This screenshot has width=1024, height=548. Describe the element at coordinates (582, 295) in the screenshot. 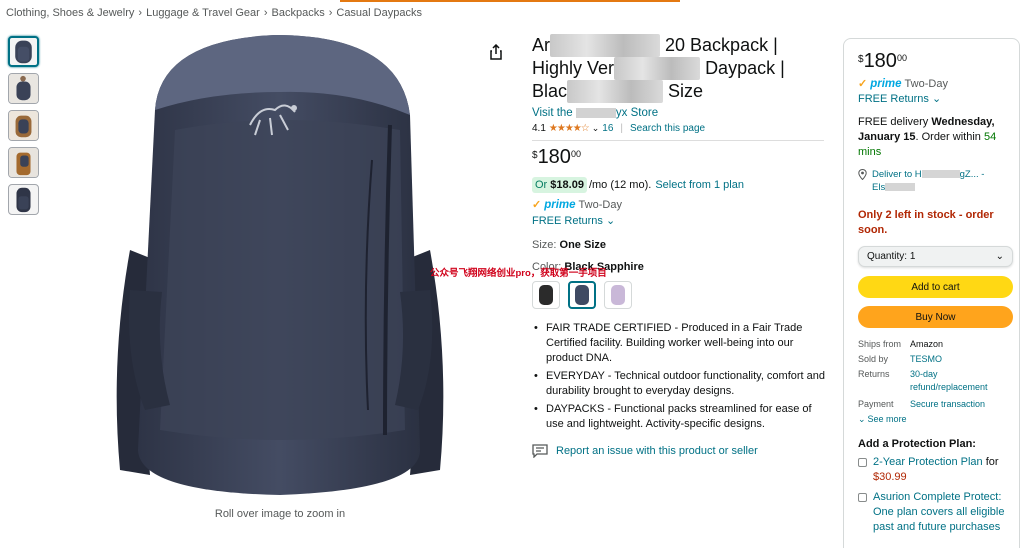

I see `swatch-black-sapphire` at that location.